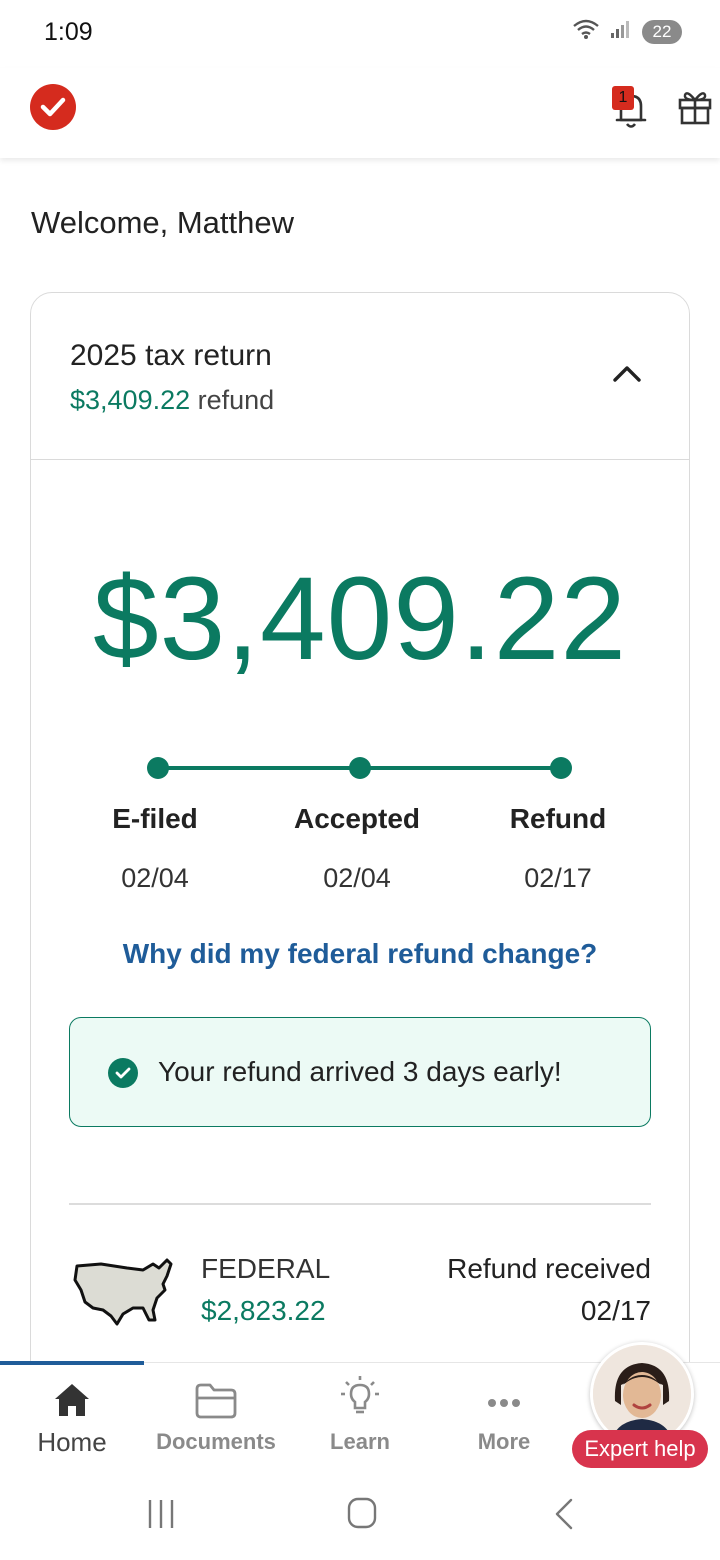 This screenshot has width=720, height=1560. Describe the element at coordinates (263, 1310) in the screenshot. I see `federal-amount: $2,823.22` at that location.